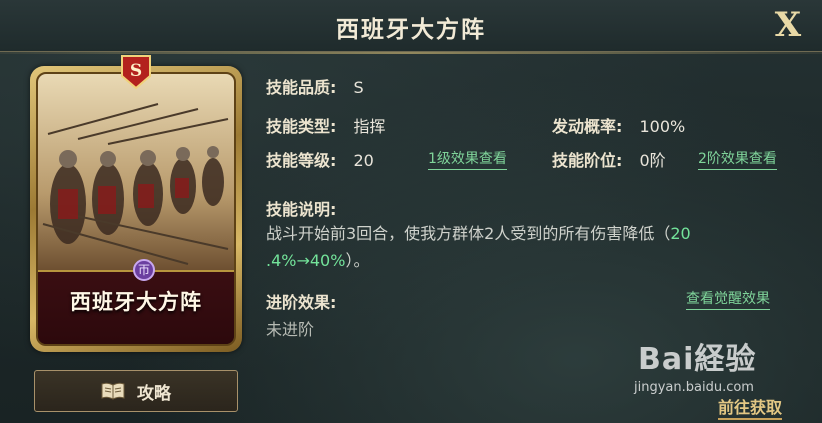 The width and height of the screenshot is (822, 423). Describe the element at coordinates (587, 160) in the screenshot. I see `stage-label: 技能阶位:` at that location.